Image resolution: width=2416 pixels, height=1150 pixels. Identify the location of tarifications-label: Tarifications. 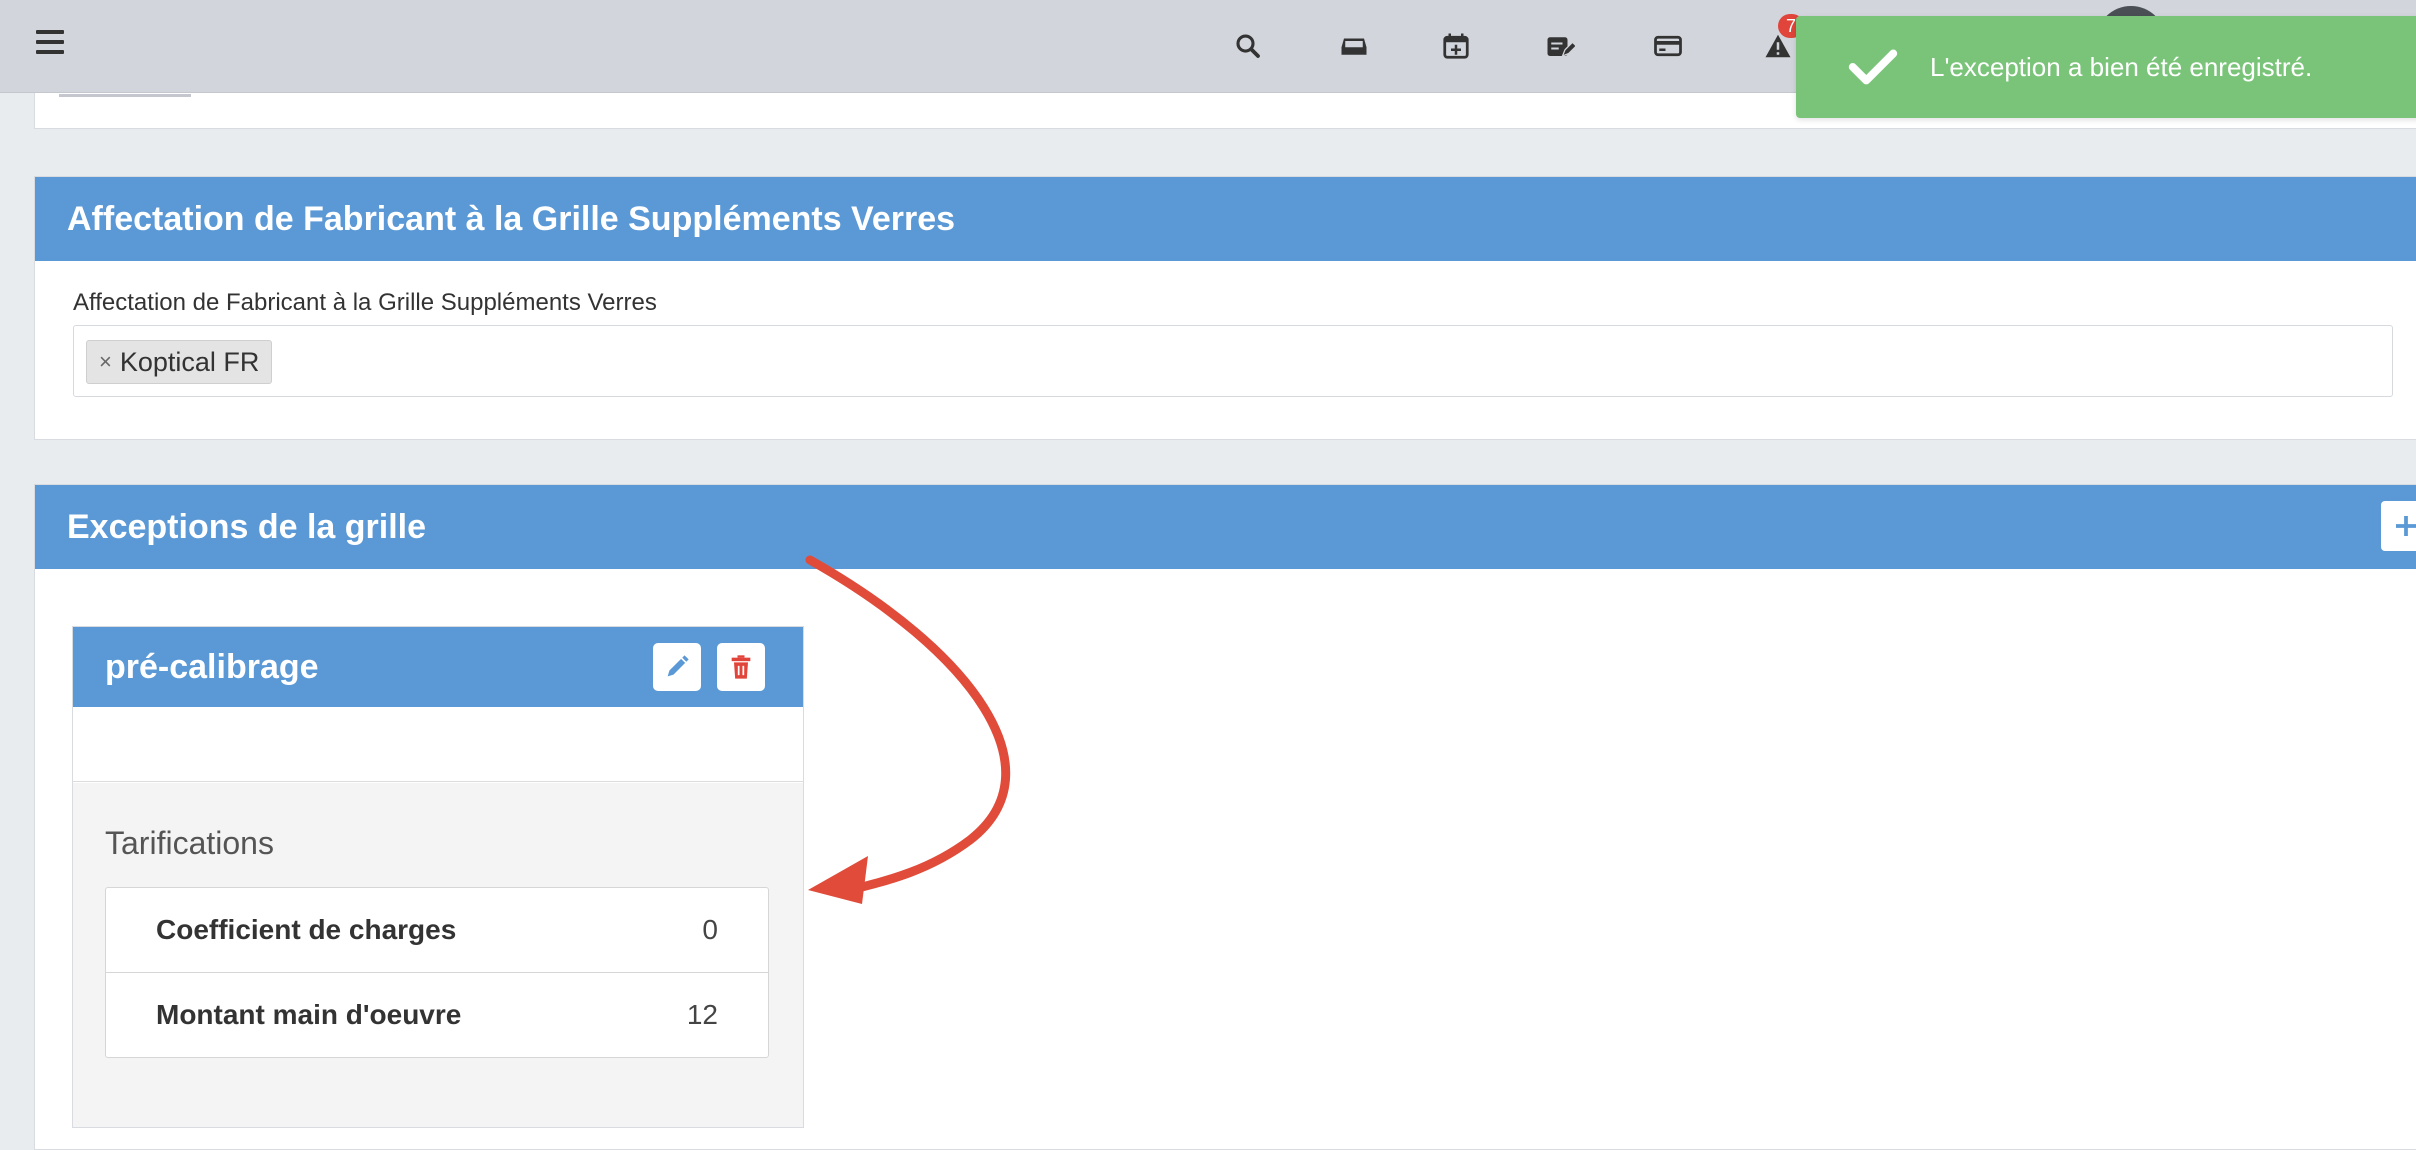
(189, 843).